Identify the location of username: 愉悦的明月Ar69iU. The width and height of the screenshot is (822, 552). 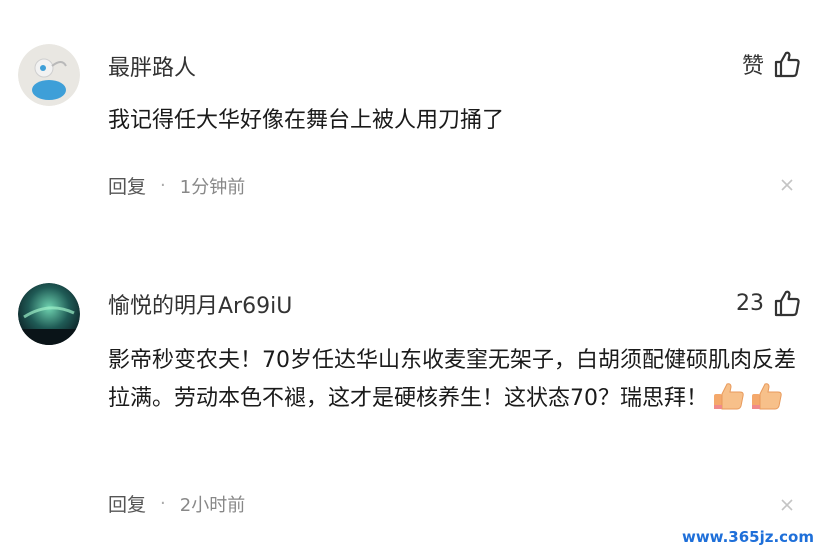
(200, 304).